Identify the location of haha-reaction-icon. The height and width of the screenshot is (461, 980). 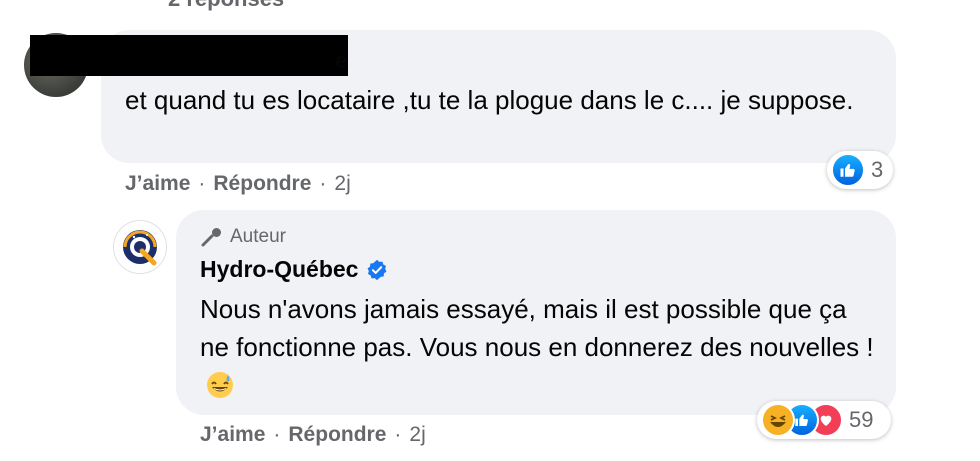
(778, 420).